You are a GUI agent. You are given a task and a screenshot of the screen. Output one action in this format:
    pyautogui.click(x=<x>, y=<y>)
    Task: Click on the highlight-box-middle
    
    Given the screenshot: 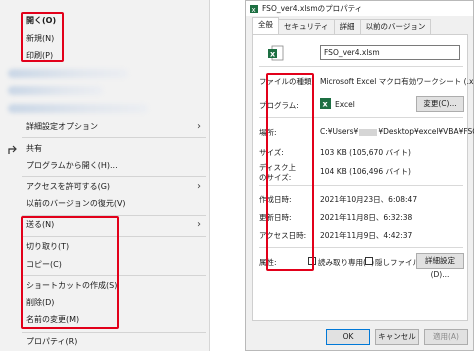 What is the action you would take?
    pyautogui.click(x=70, y=272)
    